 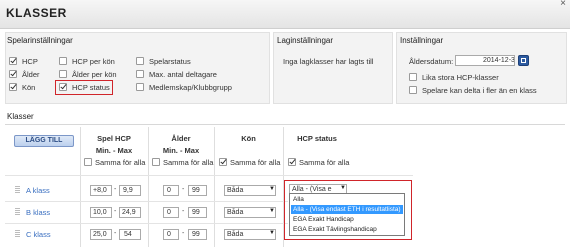 What do you see at coordinates (94, 74) in the screenshot?
I see `age-per-sex-label: Ålder per kön` at bounding box center [94, 74].